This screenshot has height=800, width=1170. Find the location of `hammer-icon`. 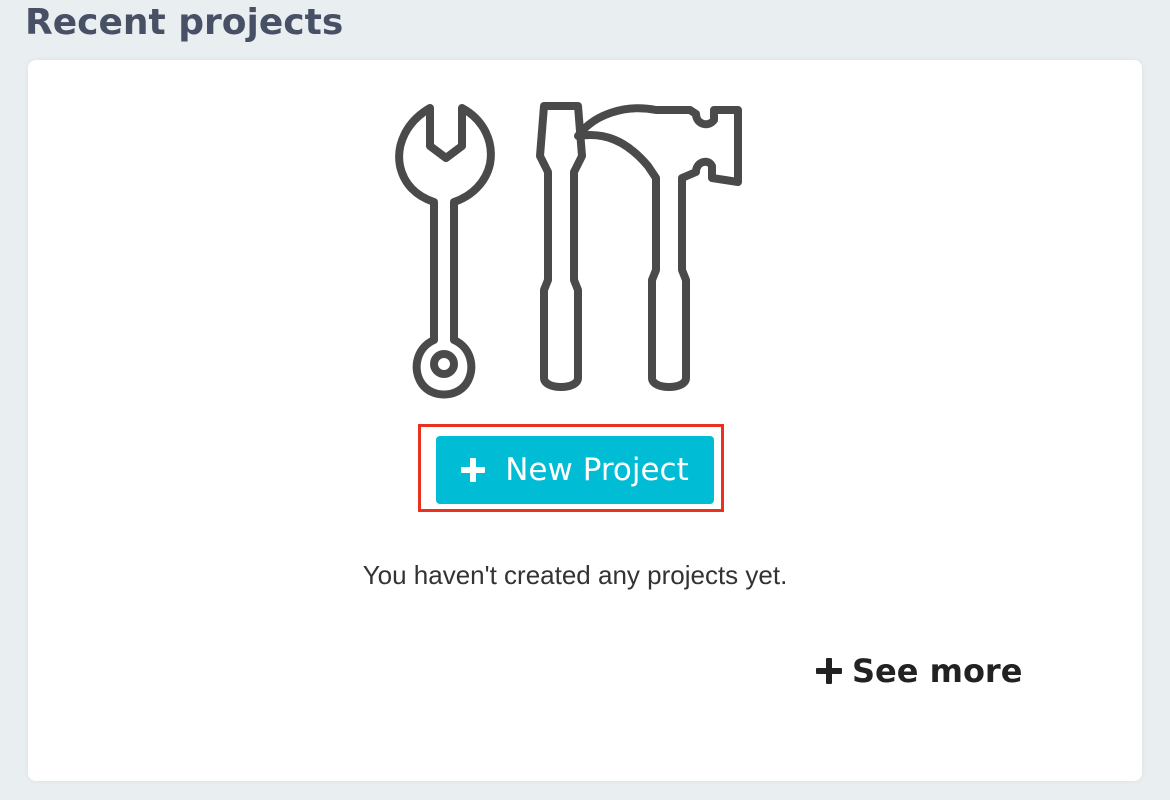

hammer-icon is located at coordinates (658, 247).